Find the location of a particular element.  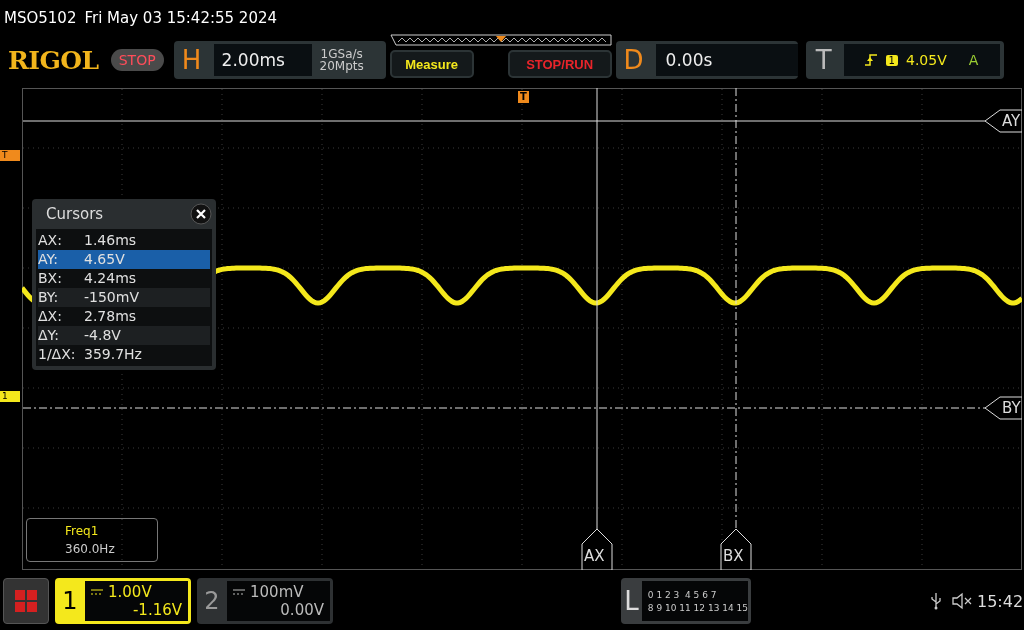

toolbar-button: Measure is located at coordinates (431, 64).